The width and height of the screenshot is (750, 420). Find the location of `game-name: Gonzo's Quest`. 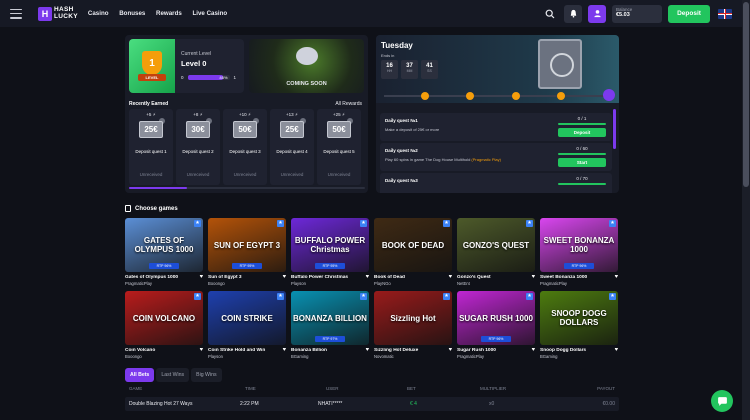

game-name: Gonzo's Quest is located at coordinates (474, 277).